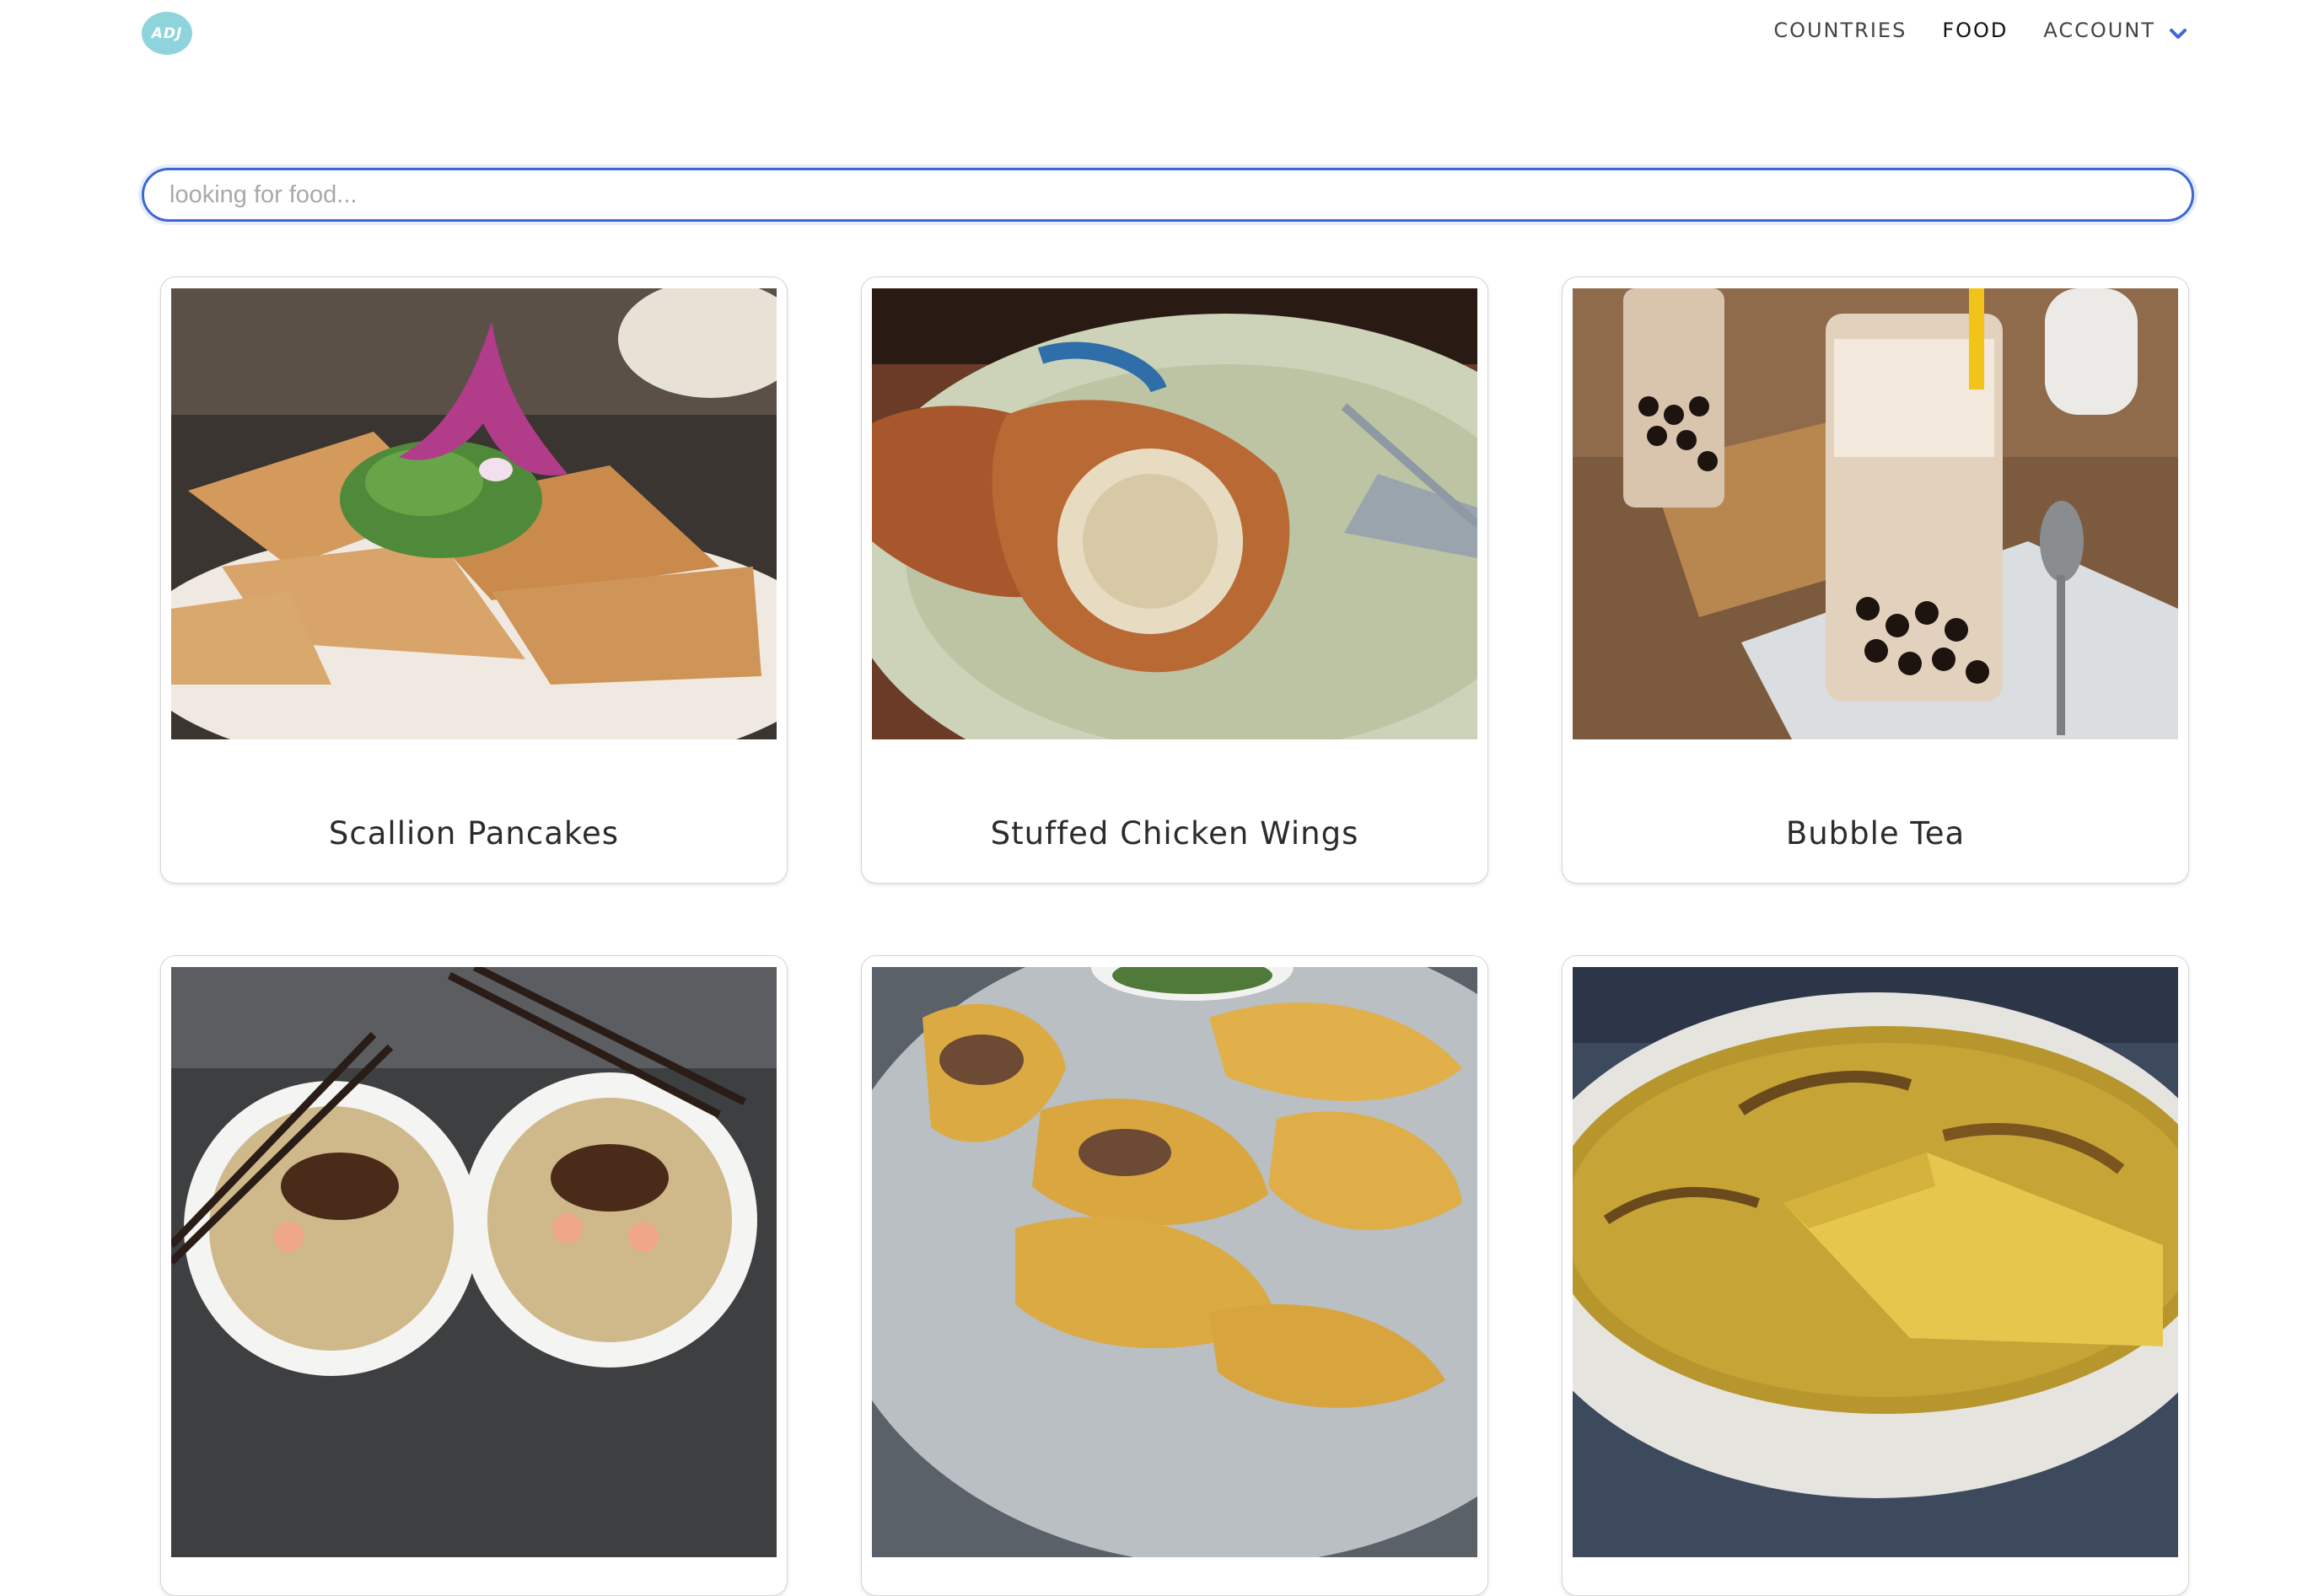 This screenshot has height=1596, width=2297. Describe the element at coordinates (1168, 195) in the screenshot. I see `search-input` at that location.